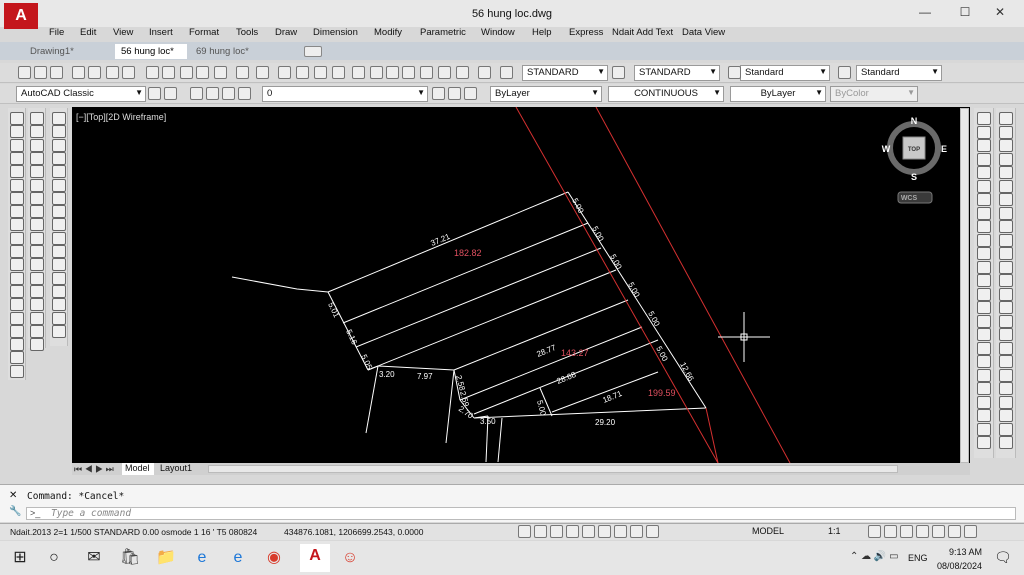 The height and width of the screenshot is (575, 1024). I want to click on ie-icon: e, so click(238, 558).